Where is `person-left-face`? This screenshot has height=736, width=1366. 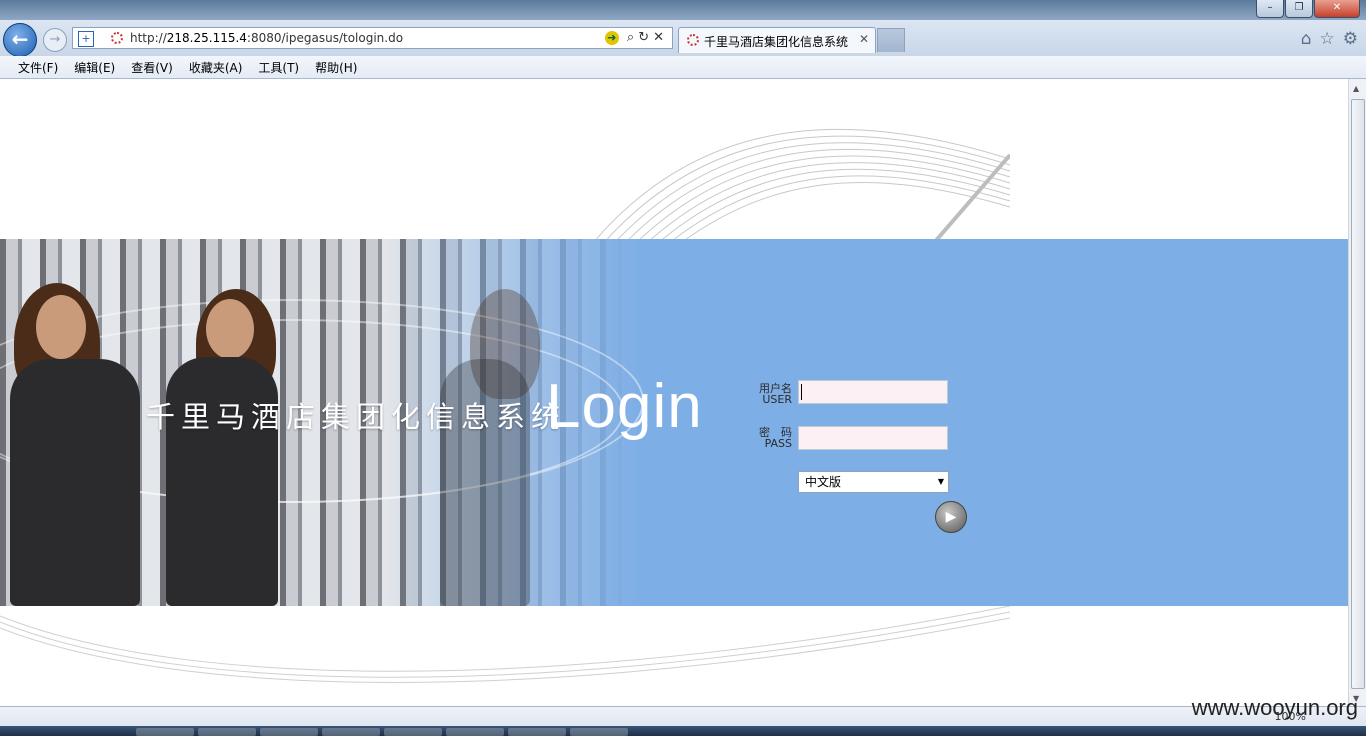
person-left-face is located at coordinates (61, 327).